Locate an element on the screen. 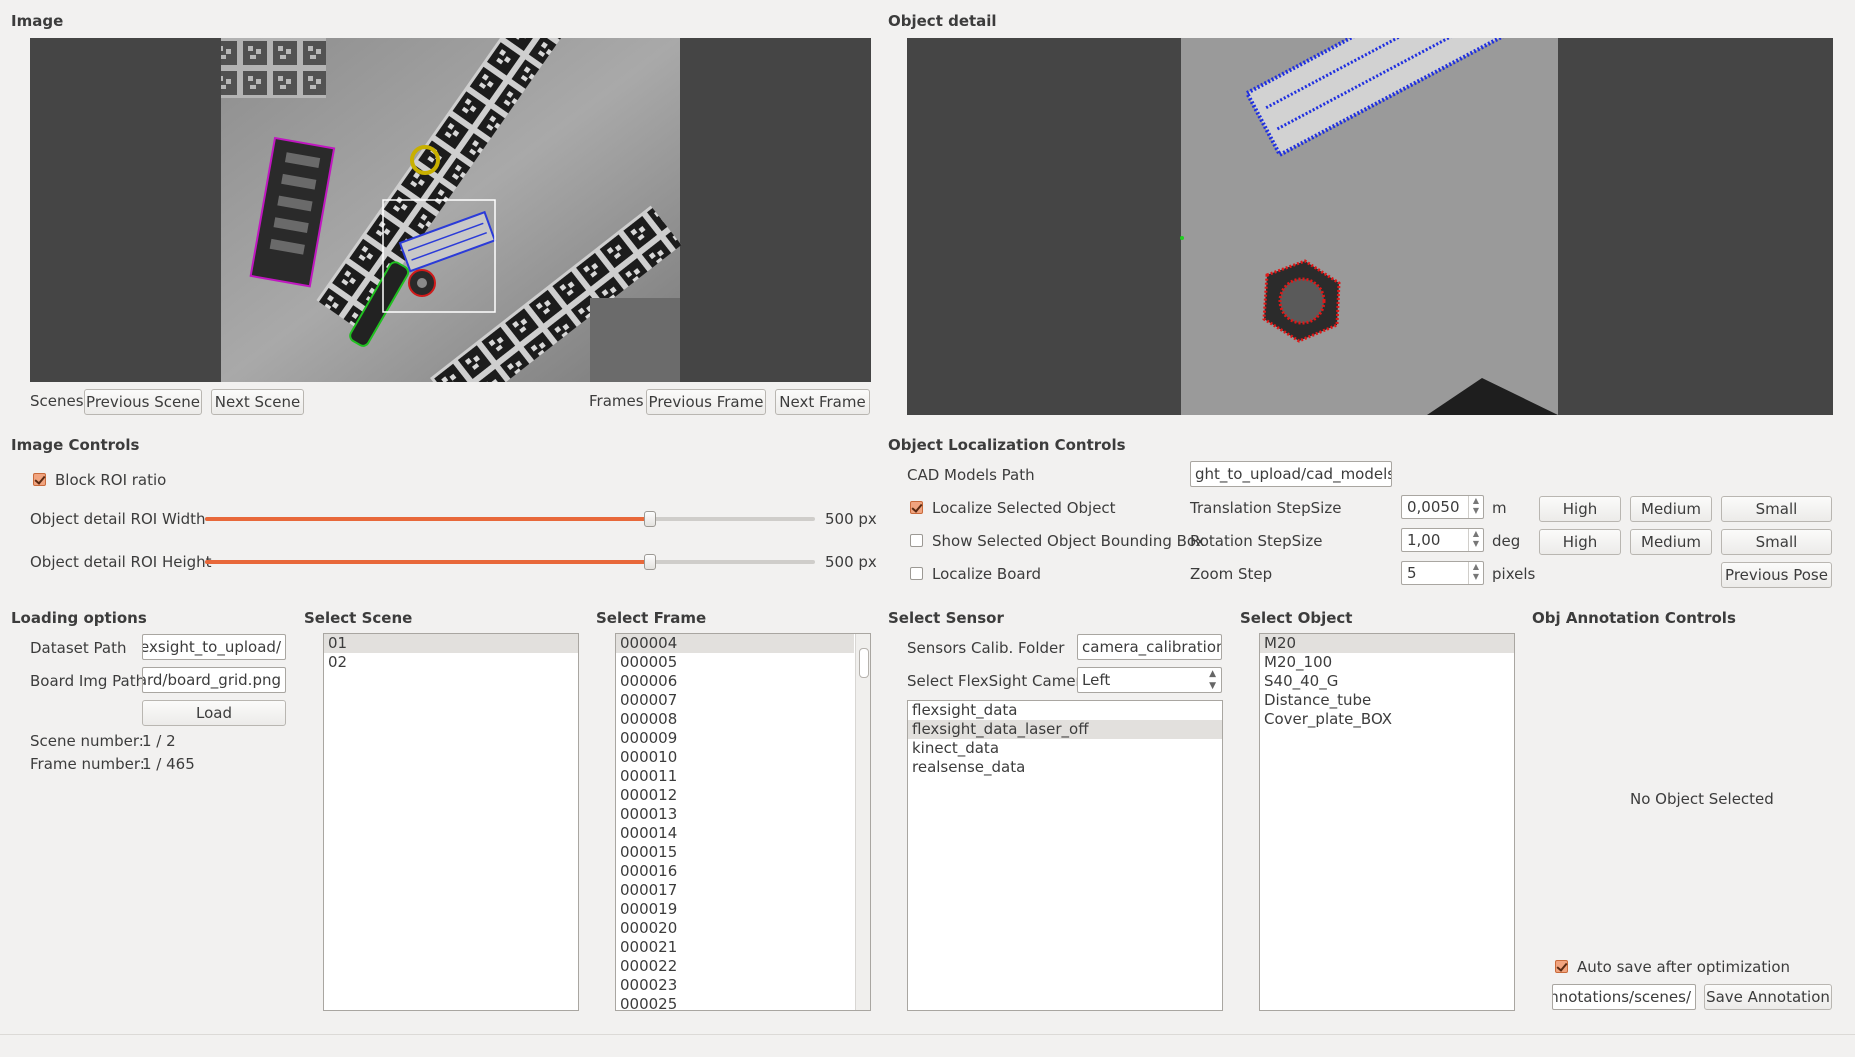 The height and width of the screenshot is (1057, 1855). select-object-title: Select Object is located at coordinates (1296, 618).